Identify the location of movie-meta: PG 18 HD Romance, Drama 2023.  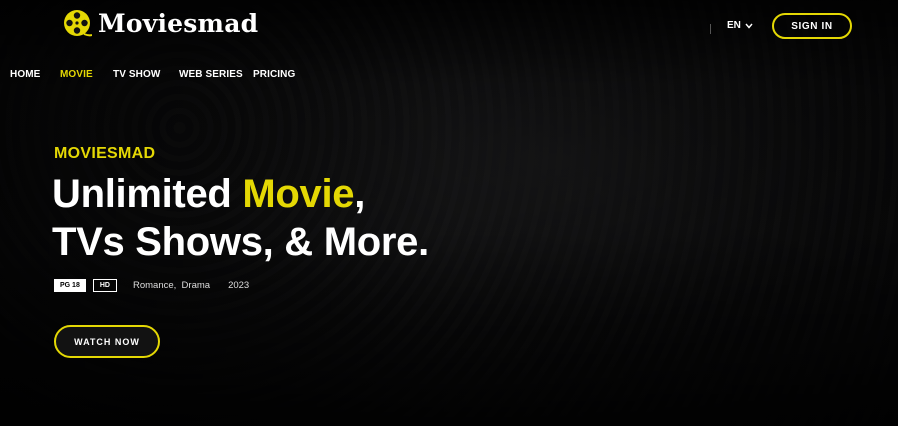
(151, 285).